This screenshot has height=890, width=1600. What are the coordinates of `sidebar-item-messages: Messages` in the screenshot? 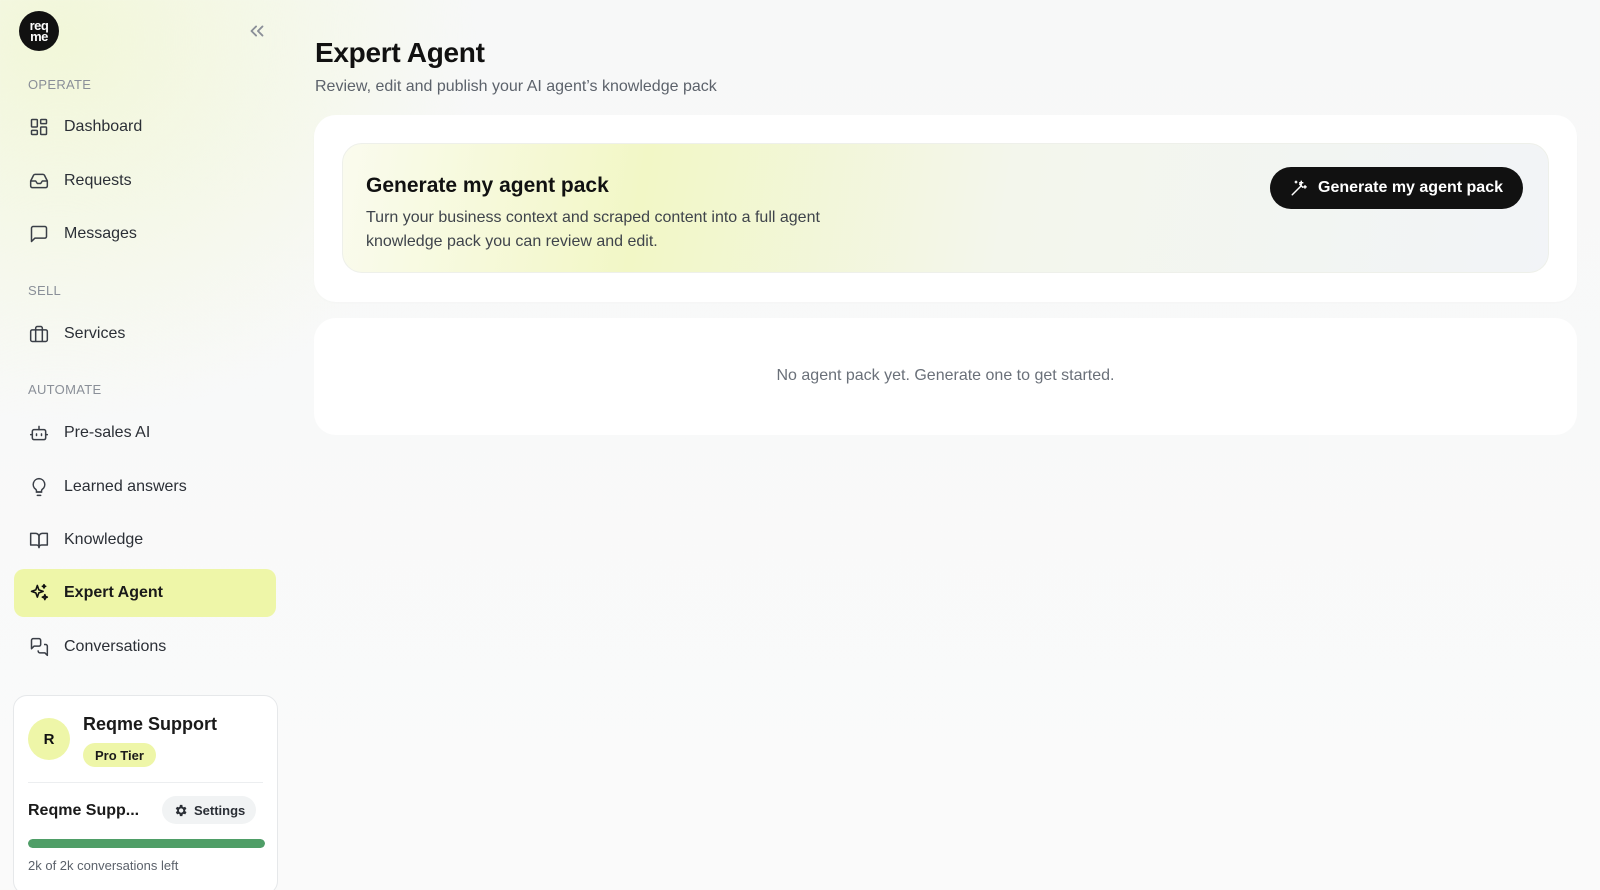 It's located at (145, 234).